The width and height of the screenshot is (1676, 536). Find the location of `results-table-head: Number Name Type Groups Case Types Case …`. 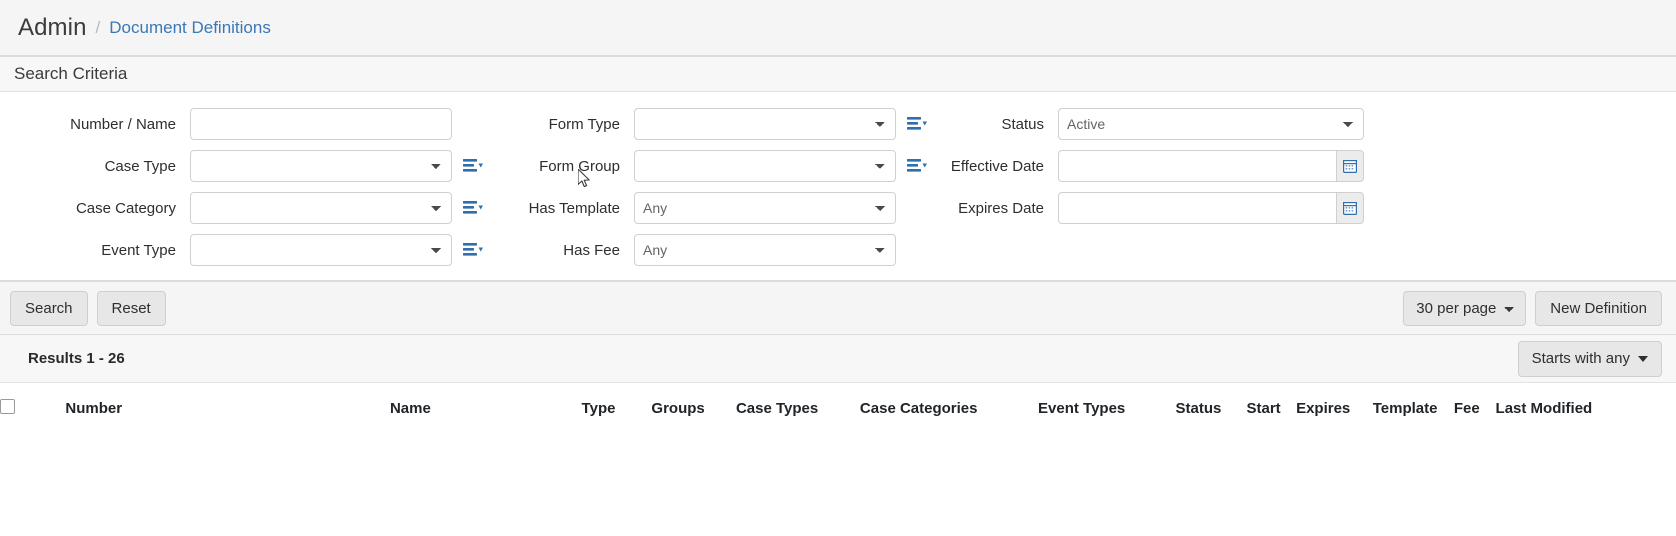

results-table-head: Number Name Type Groups Case Types Case … is located at coordinates (838, 407).